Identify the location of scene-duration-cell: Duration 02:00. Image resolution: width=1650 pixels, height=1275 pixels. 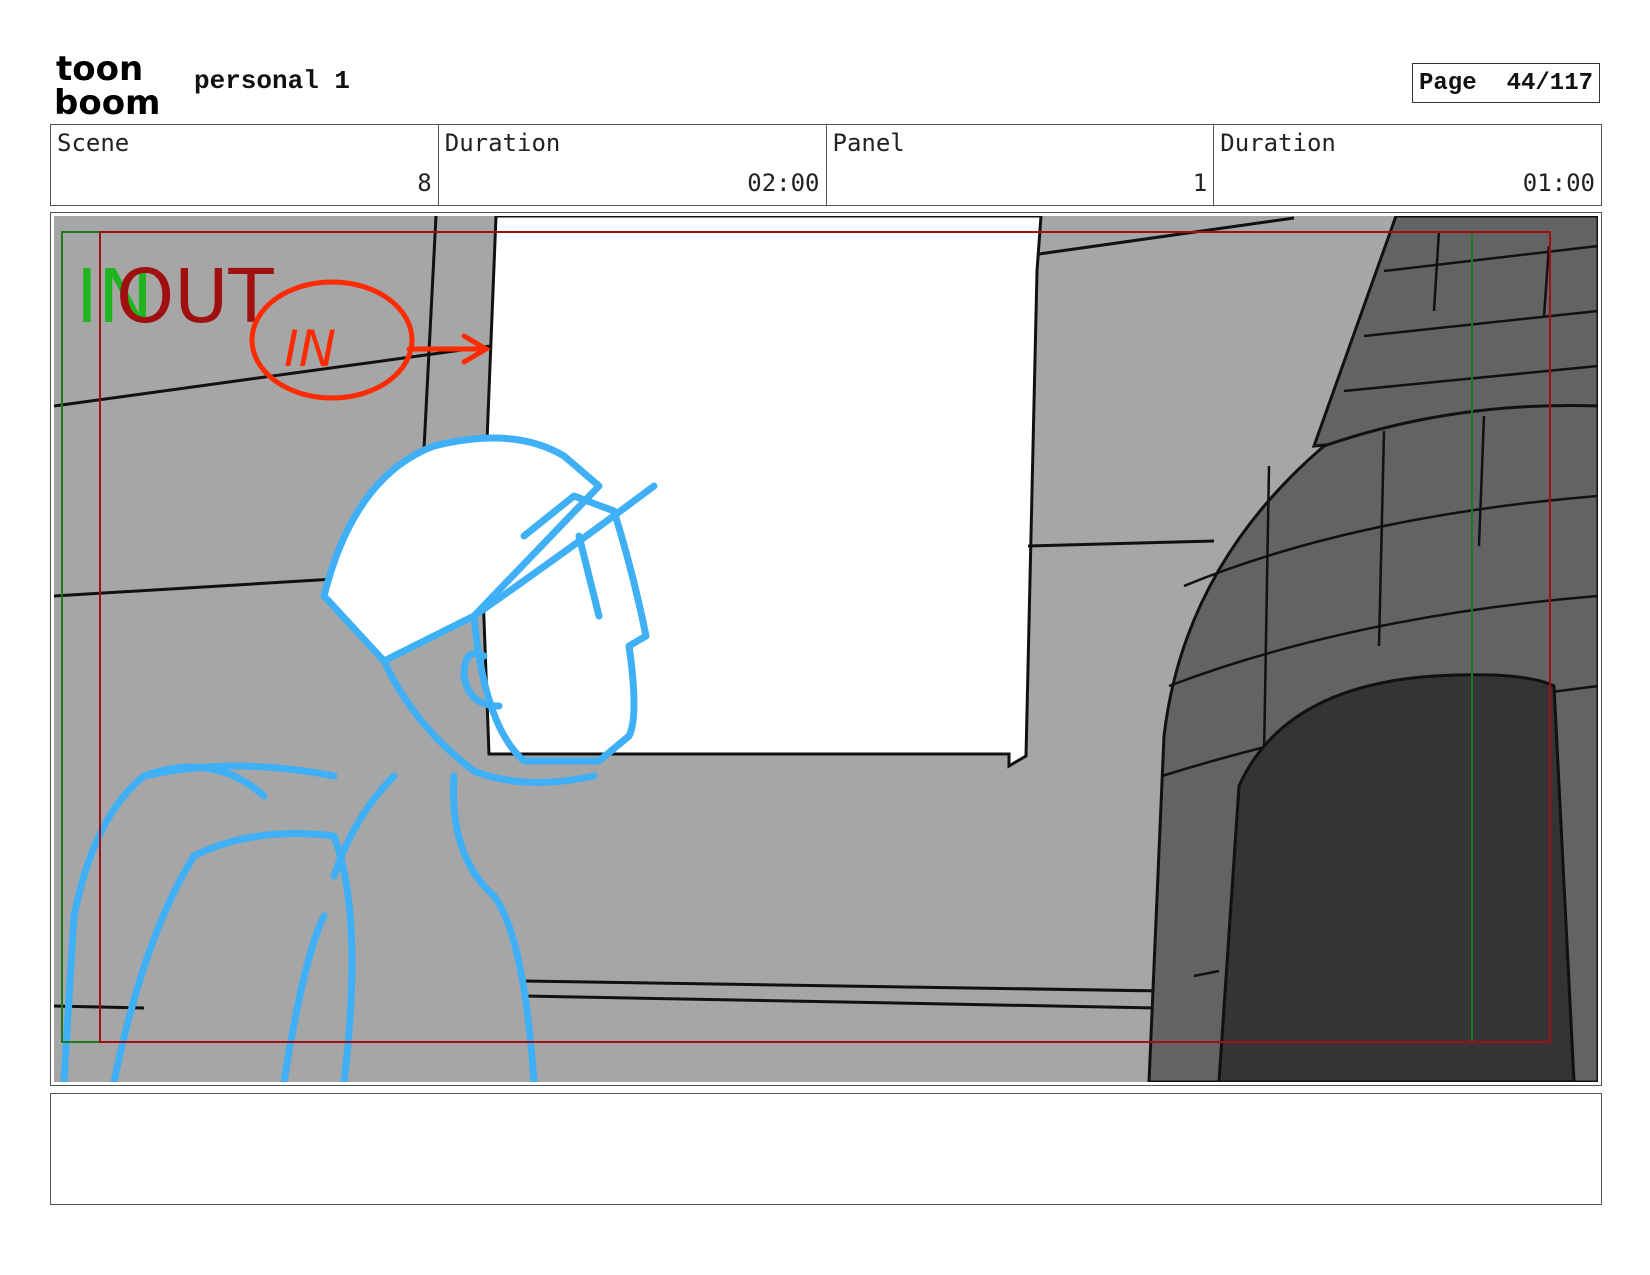
(633, 165).